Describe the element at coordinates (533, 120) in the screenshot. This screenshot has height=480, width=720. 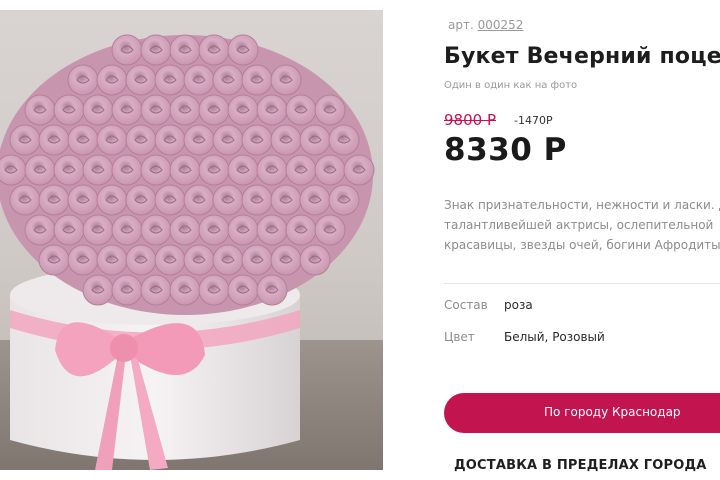
I see `discount-badge: -1470Р` at that location.